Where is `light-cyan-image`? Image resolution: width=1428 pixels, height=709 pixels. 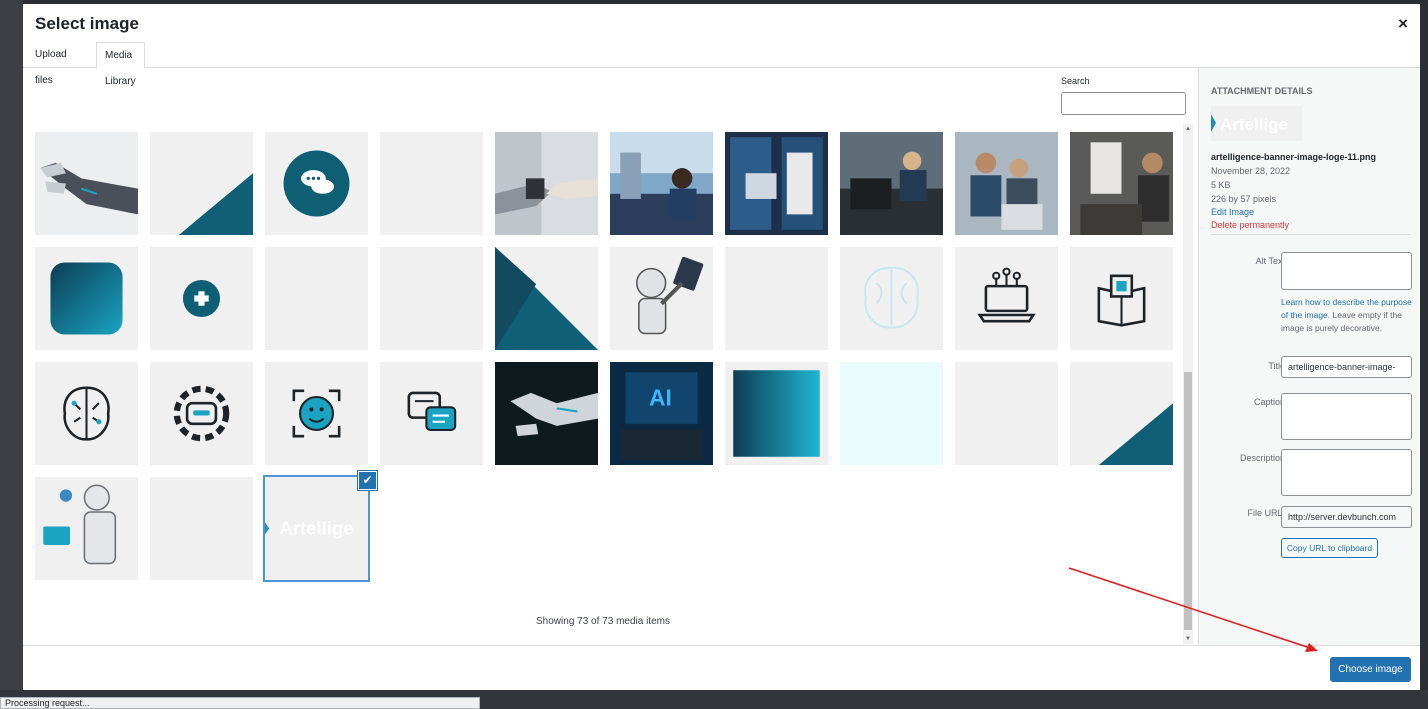 light-cyan-image is located at coordinates (891, 413).